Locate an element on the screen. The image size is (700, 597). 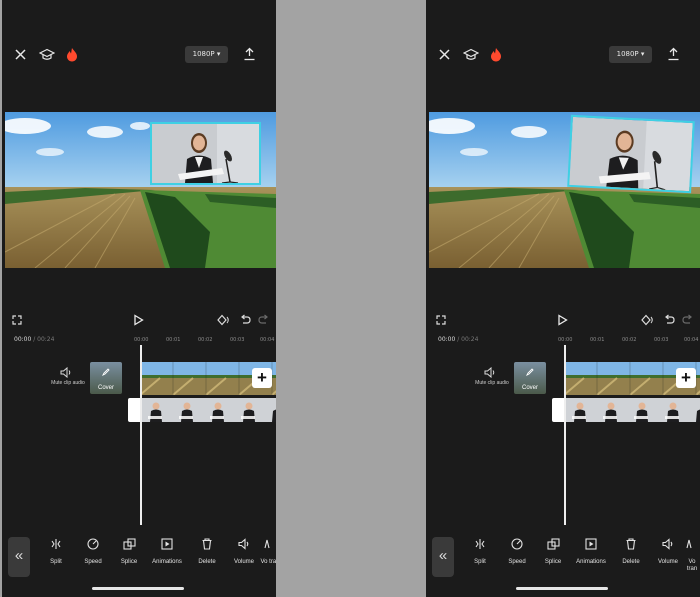
speed-label: Speed is located at coordinates (517, 562).